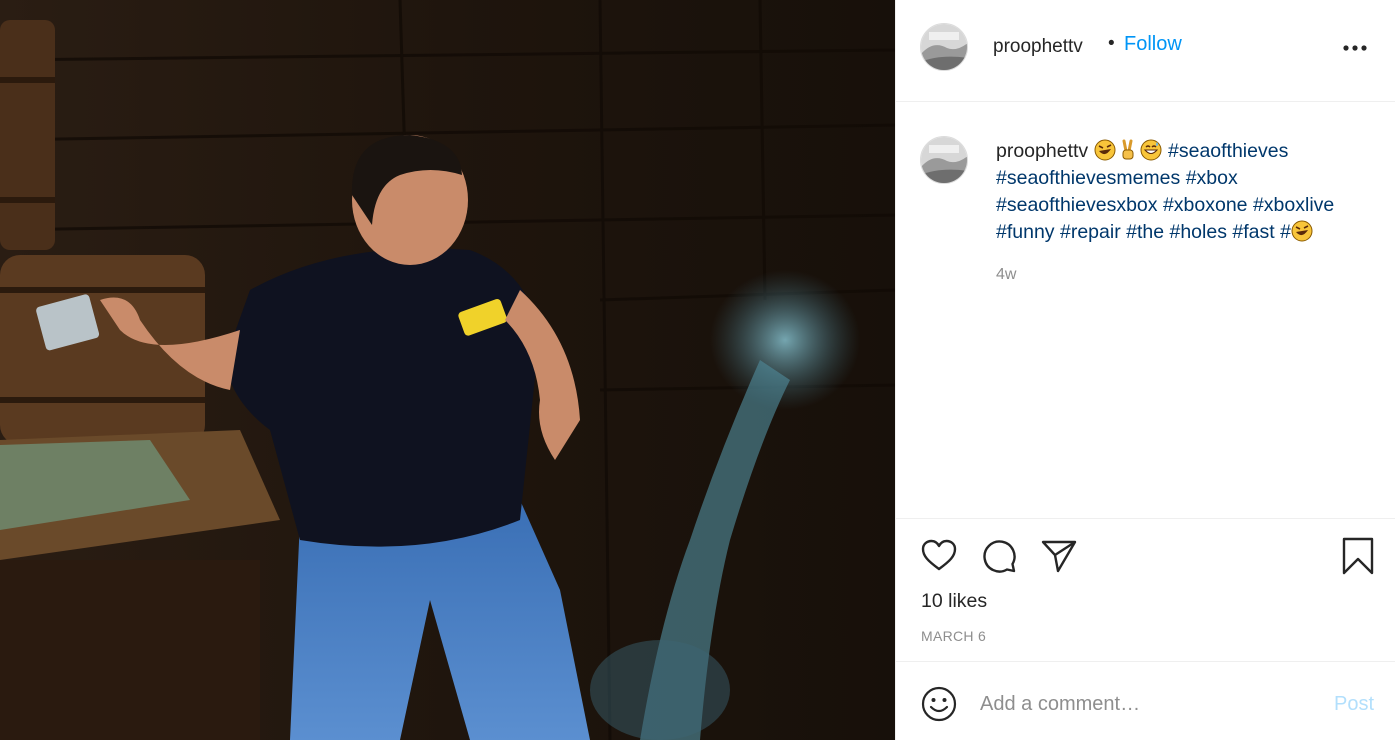 The image size is (1395, 740). I want to click on heart-icon, so click(939, 556).